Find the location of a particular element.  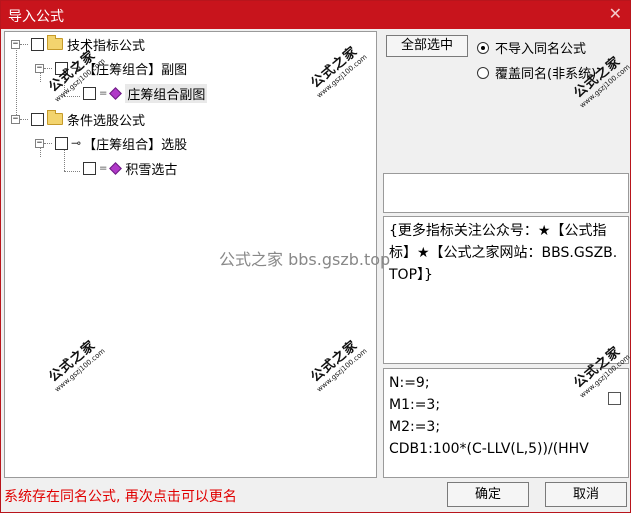

tree-item-zhuangchou-subchart: − ⊸ 【庄筹组合】副图 is located at coordinates (111, 68).